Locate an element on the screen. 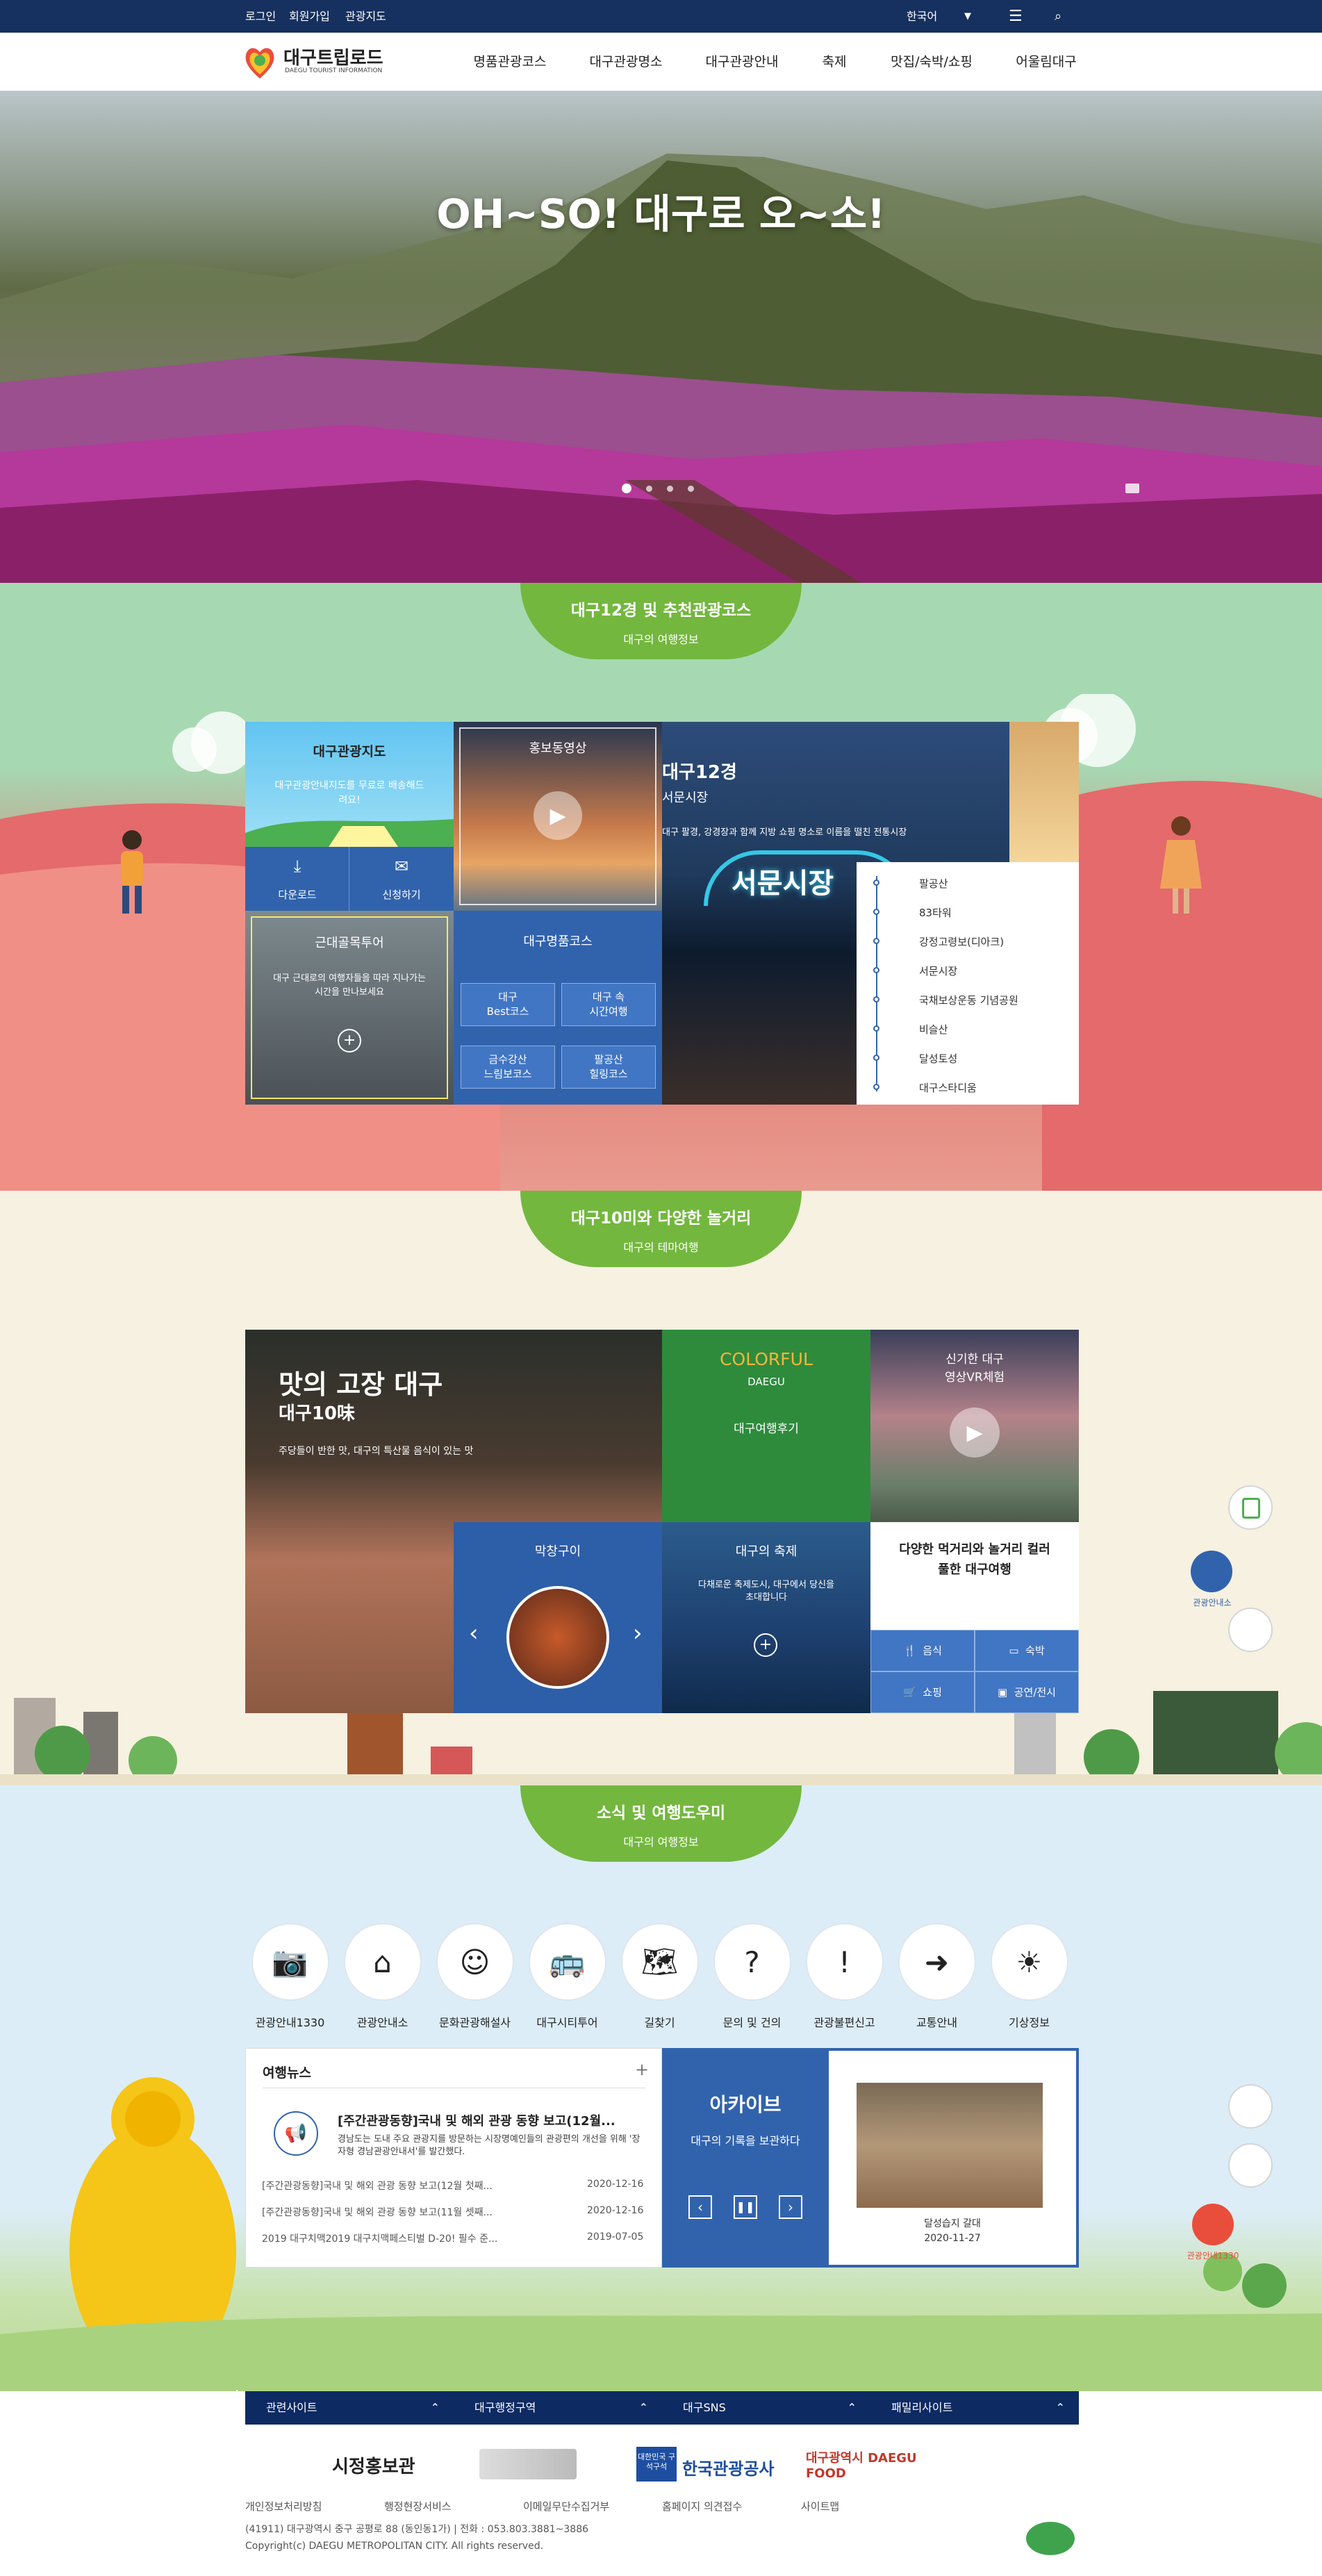 This screenshot has height=2576, width=1322. nav-together-daegu: 어울림대구 is located at coordinates (1046, 62).